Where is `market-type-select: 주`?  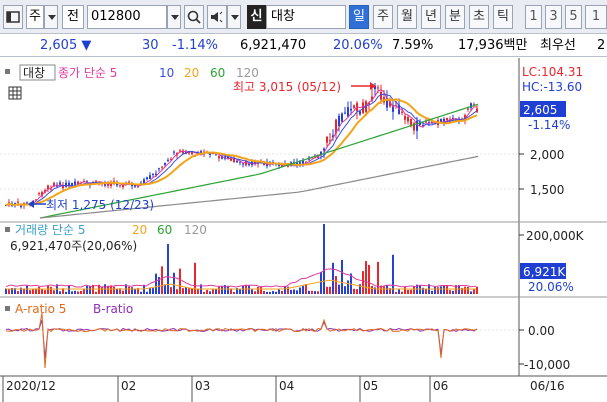 market-type-select: 주 is located at coordinates (35, 17).